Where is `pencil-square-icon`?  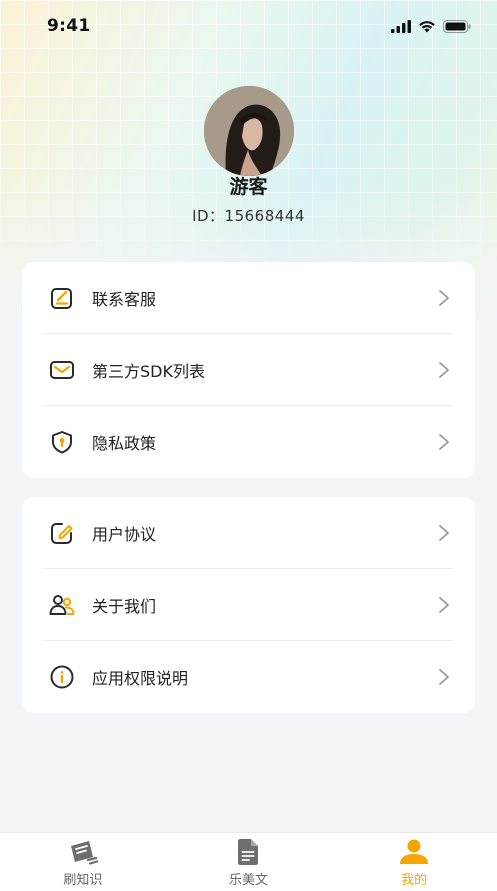
pencil-square-icon is located at coordinates (62, 533).